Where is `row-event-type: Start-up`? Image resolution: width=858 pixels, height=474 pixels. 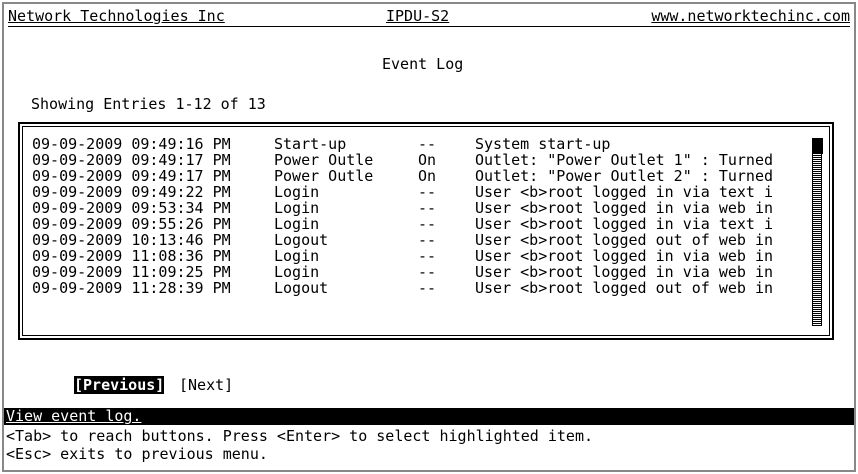
row-event-type: Start-up is located at coordinates (310, 144).